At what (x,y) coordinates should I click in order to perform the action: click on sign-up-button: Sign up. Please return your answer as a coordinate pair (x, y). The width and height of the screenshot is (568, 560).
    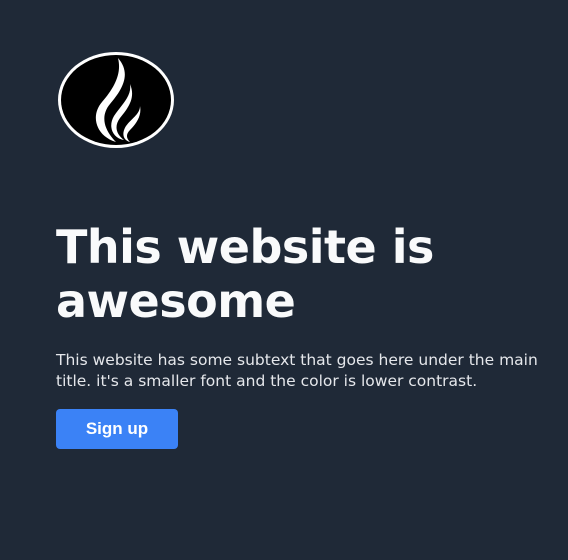
    Looking at the image, I should click on (117, 429).